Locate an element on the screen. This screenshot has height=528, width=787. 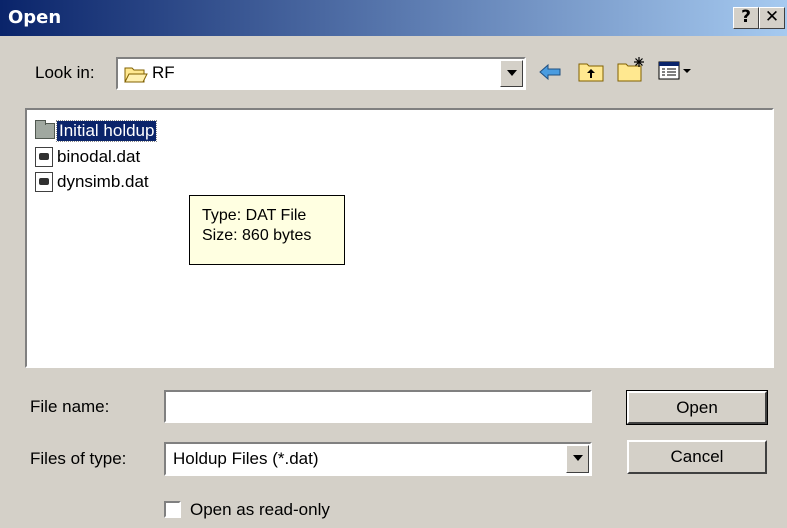
list-item-label: binodal.dat is located at coordinates (99, 156).